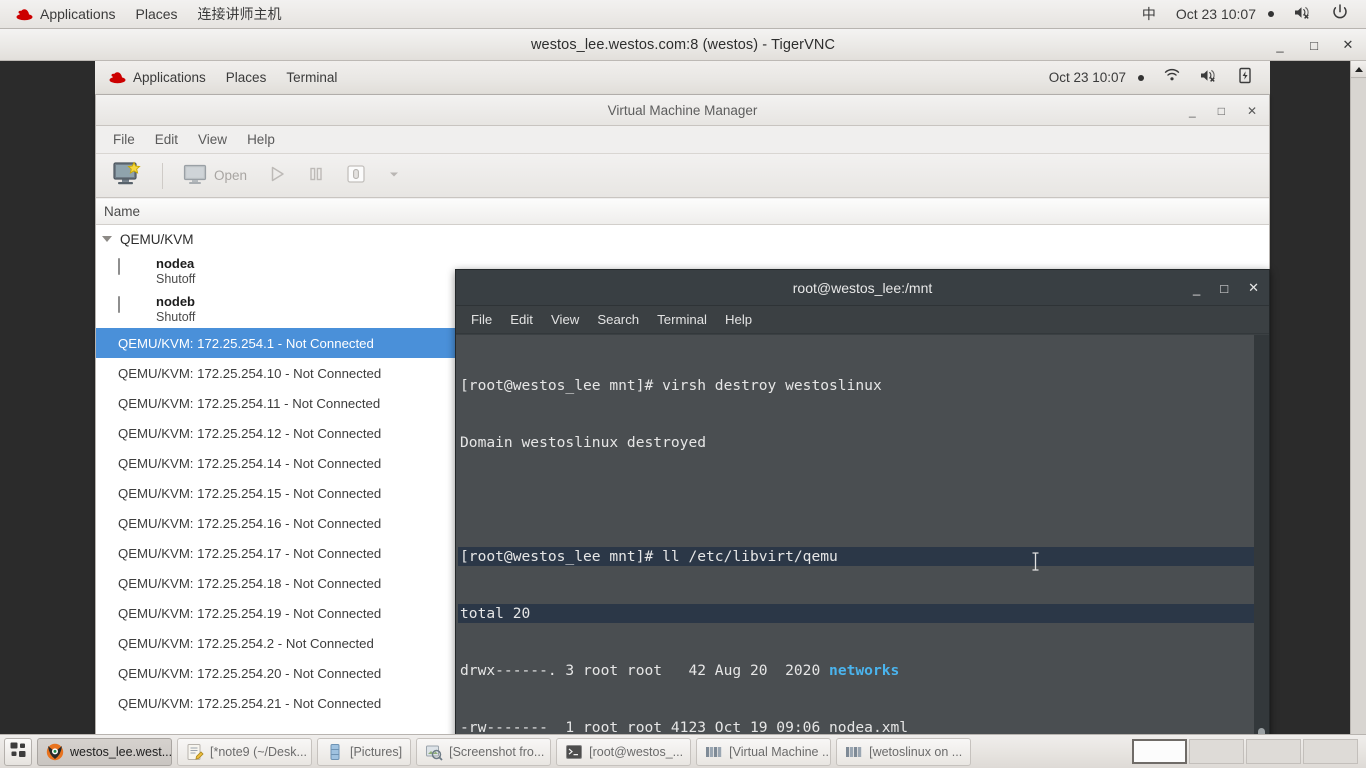 This screenshot has width=1366, height=768. I want to click on connection-label: QEMU/KVM: 172.25.254.16 - Not Connected, so click(250, 523).